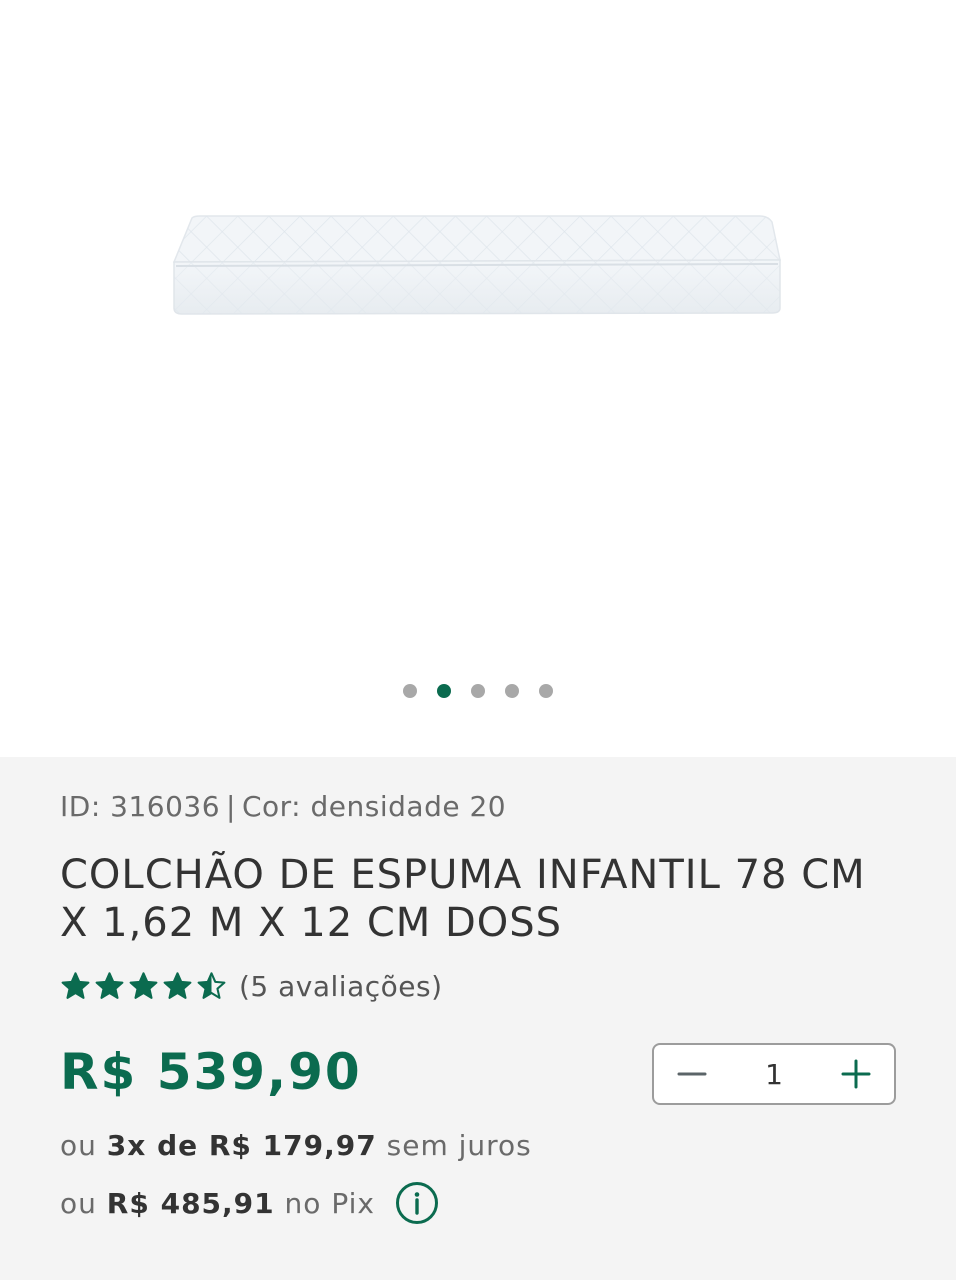  What do you see at coordinates (476, 265) in the screenshot?
I see `mattress-image` at bounding box center [476, 265].